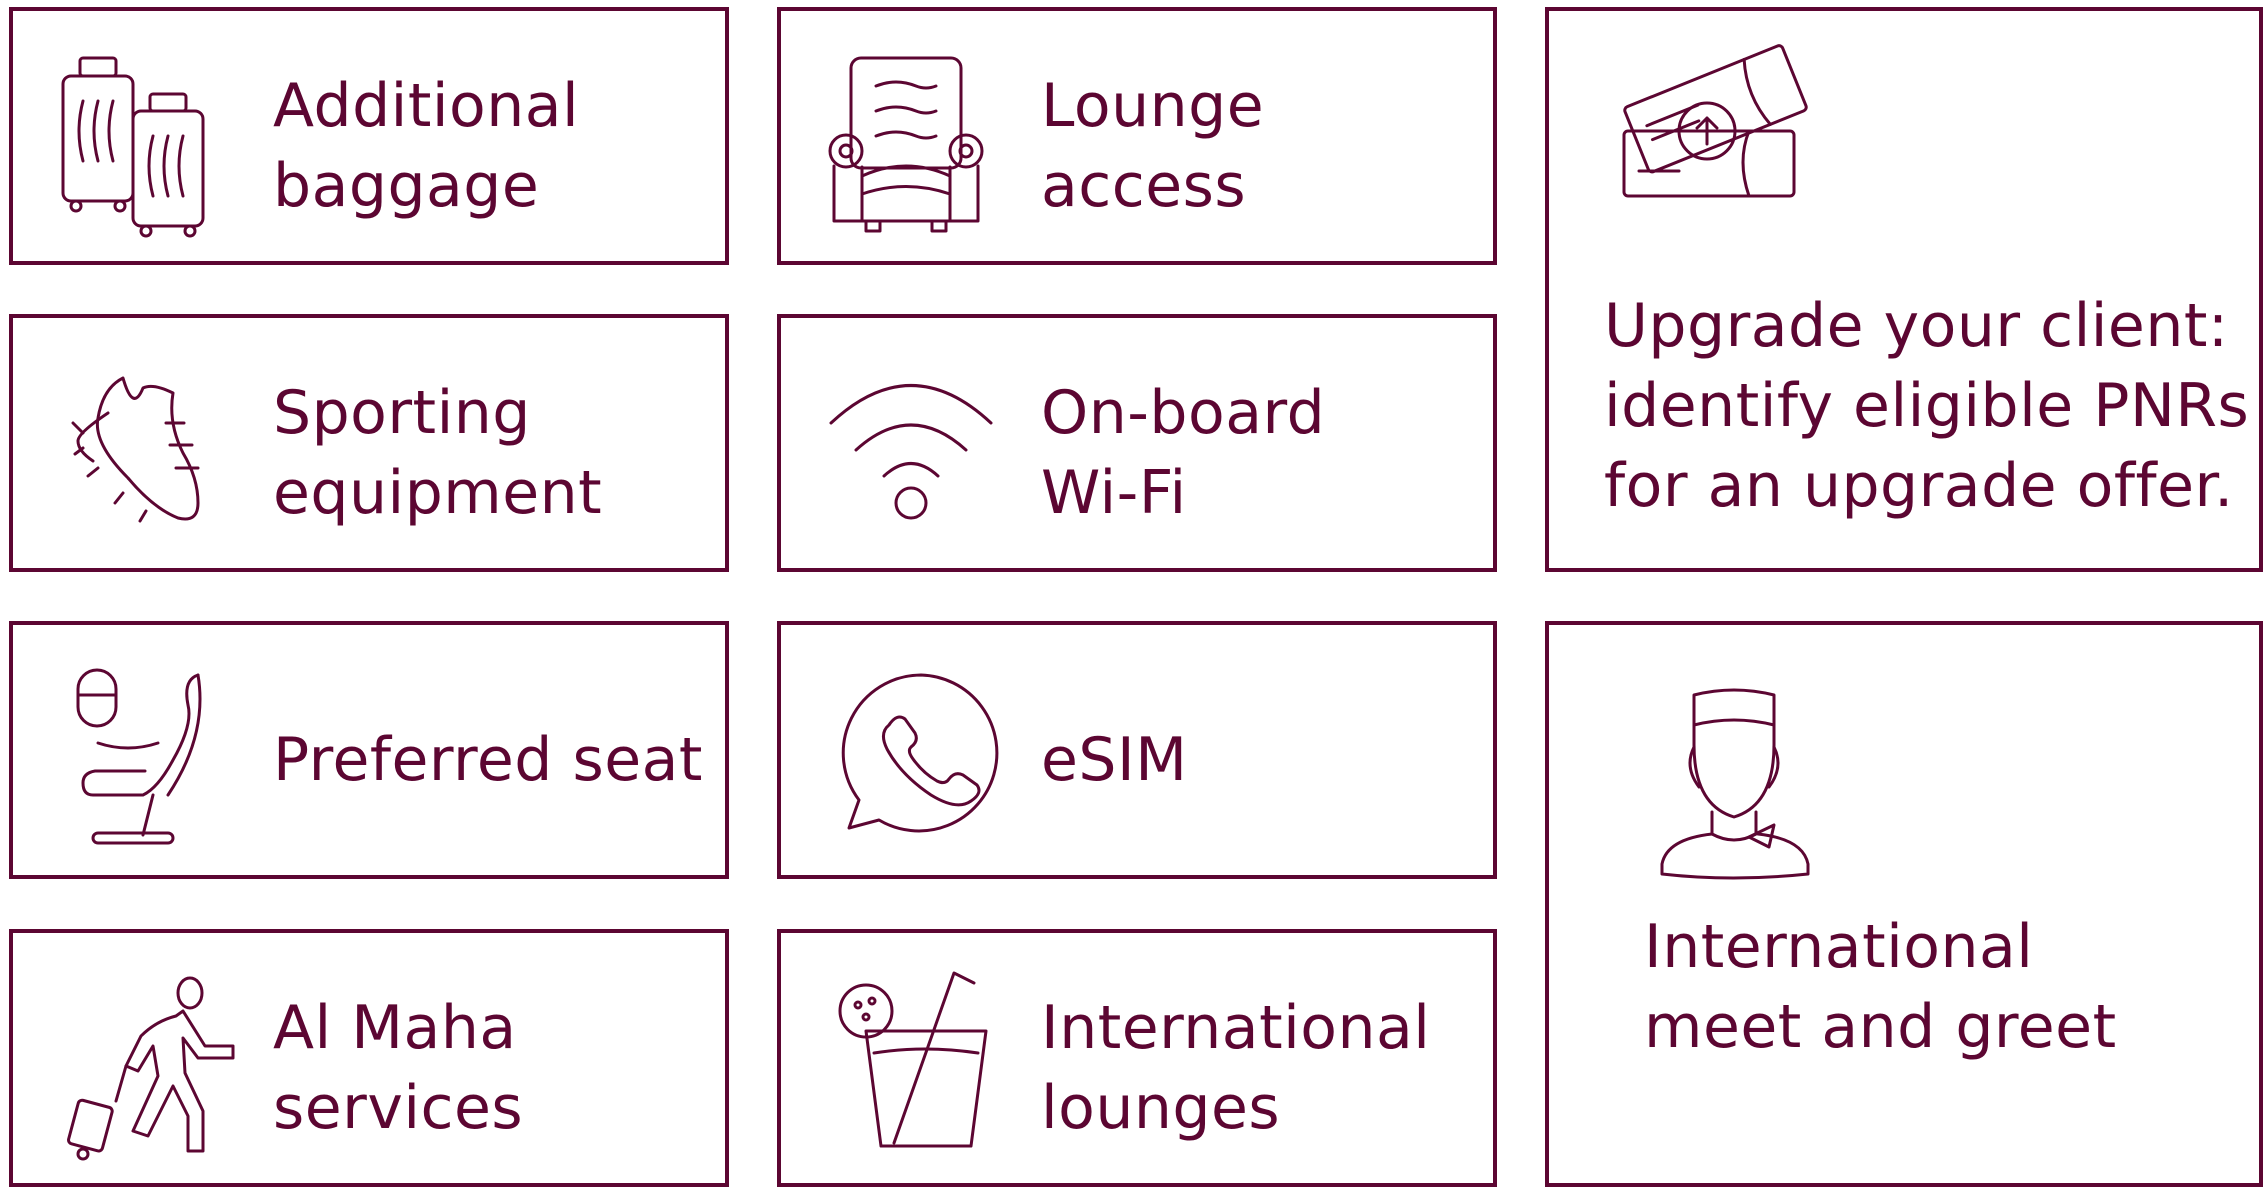 This screenshot has height=1187, width=2263. What do you see at coordinates (920, 753) in the screenshot?
I see `chat-phone-icon` at bounding box center [920, 753].